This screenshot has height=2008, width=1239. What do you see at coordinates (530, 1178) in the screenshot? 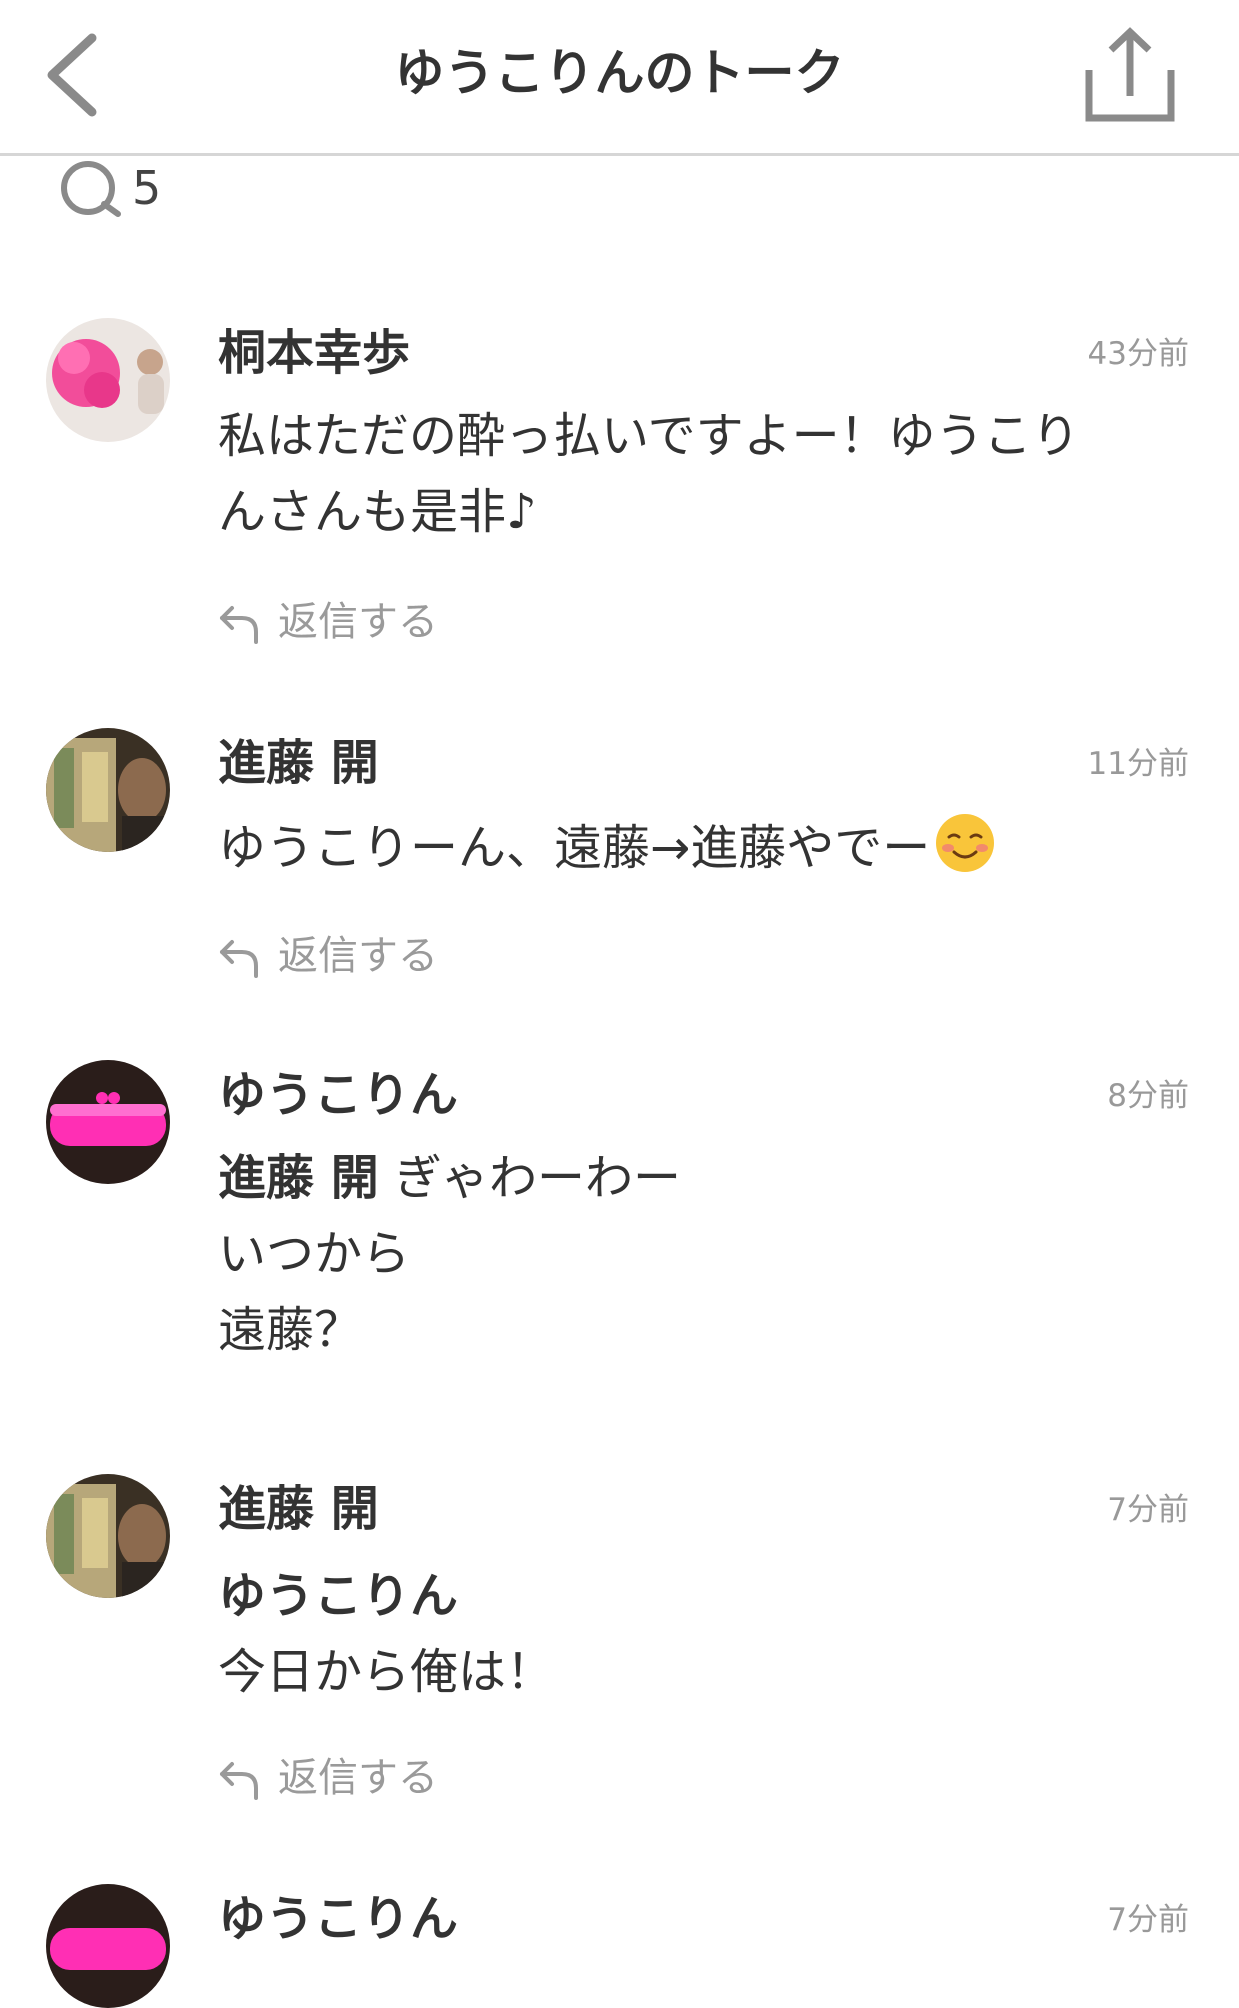
I see `comment-text-line: ぎゃわーわー` at bounding box center [530, 1178].